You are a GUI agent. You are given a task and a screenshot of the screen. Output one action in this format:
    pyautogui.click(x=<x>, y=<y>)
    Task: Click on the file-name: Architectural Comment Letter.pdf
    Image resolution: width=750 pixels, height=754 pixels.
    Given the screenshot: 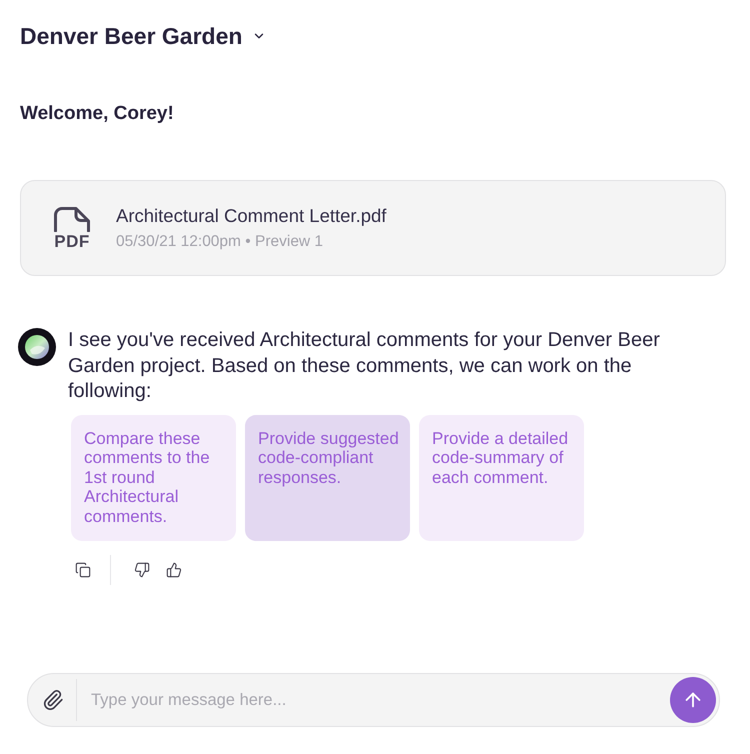 What is the action you would take?
    pyautogui.click(x=251, y=216)
    